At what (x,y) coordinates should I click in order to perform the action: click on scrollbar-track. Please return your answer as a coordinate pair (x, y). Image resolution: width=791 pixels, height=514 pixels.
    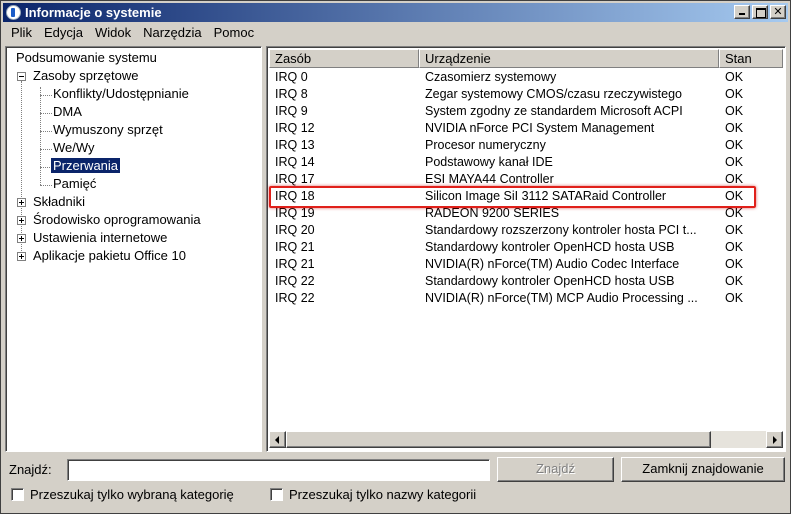
    Looking at the image, I should click on (738, 439).